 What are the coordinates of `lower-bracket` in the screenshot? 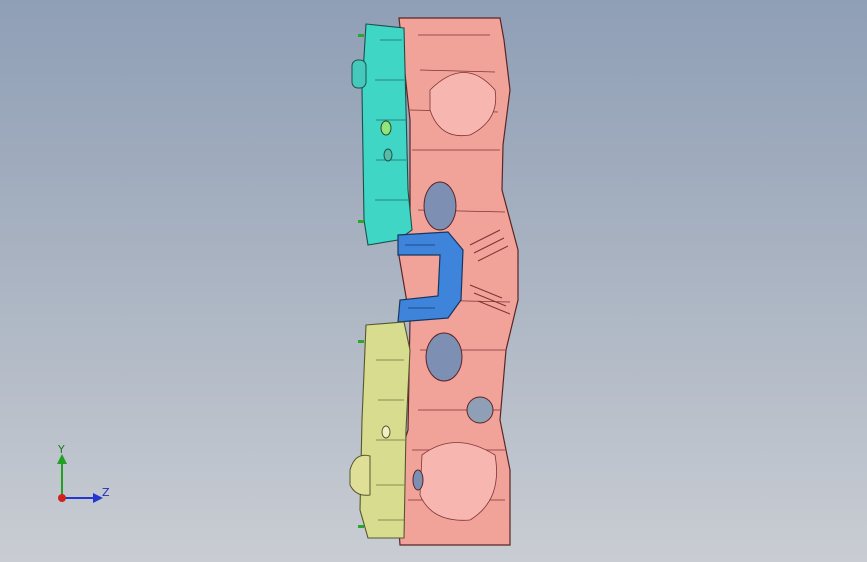 It's located at (380, 430).